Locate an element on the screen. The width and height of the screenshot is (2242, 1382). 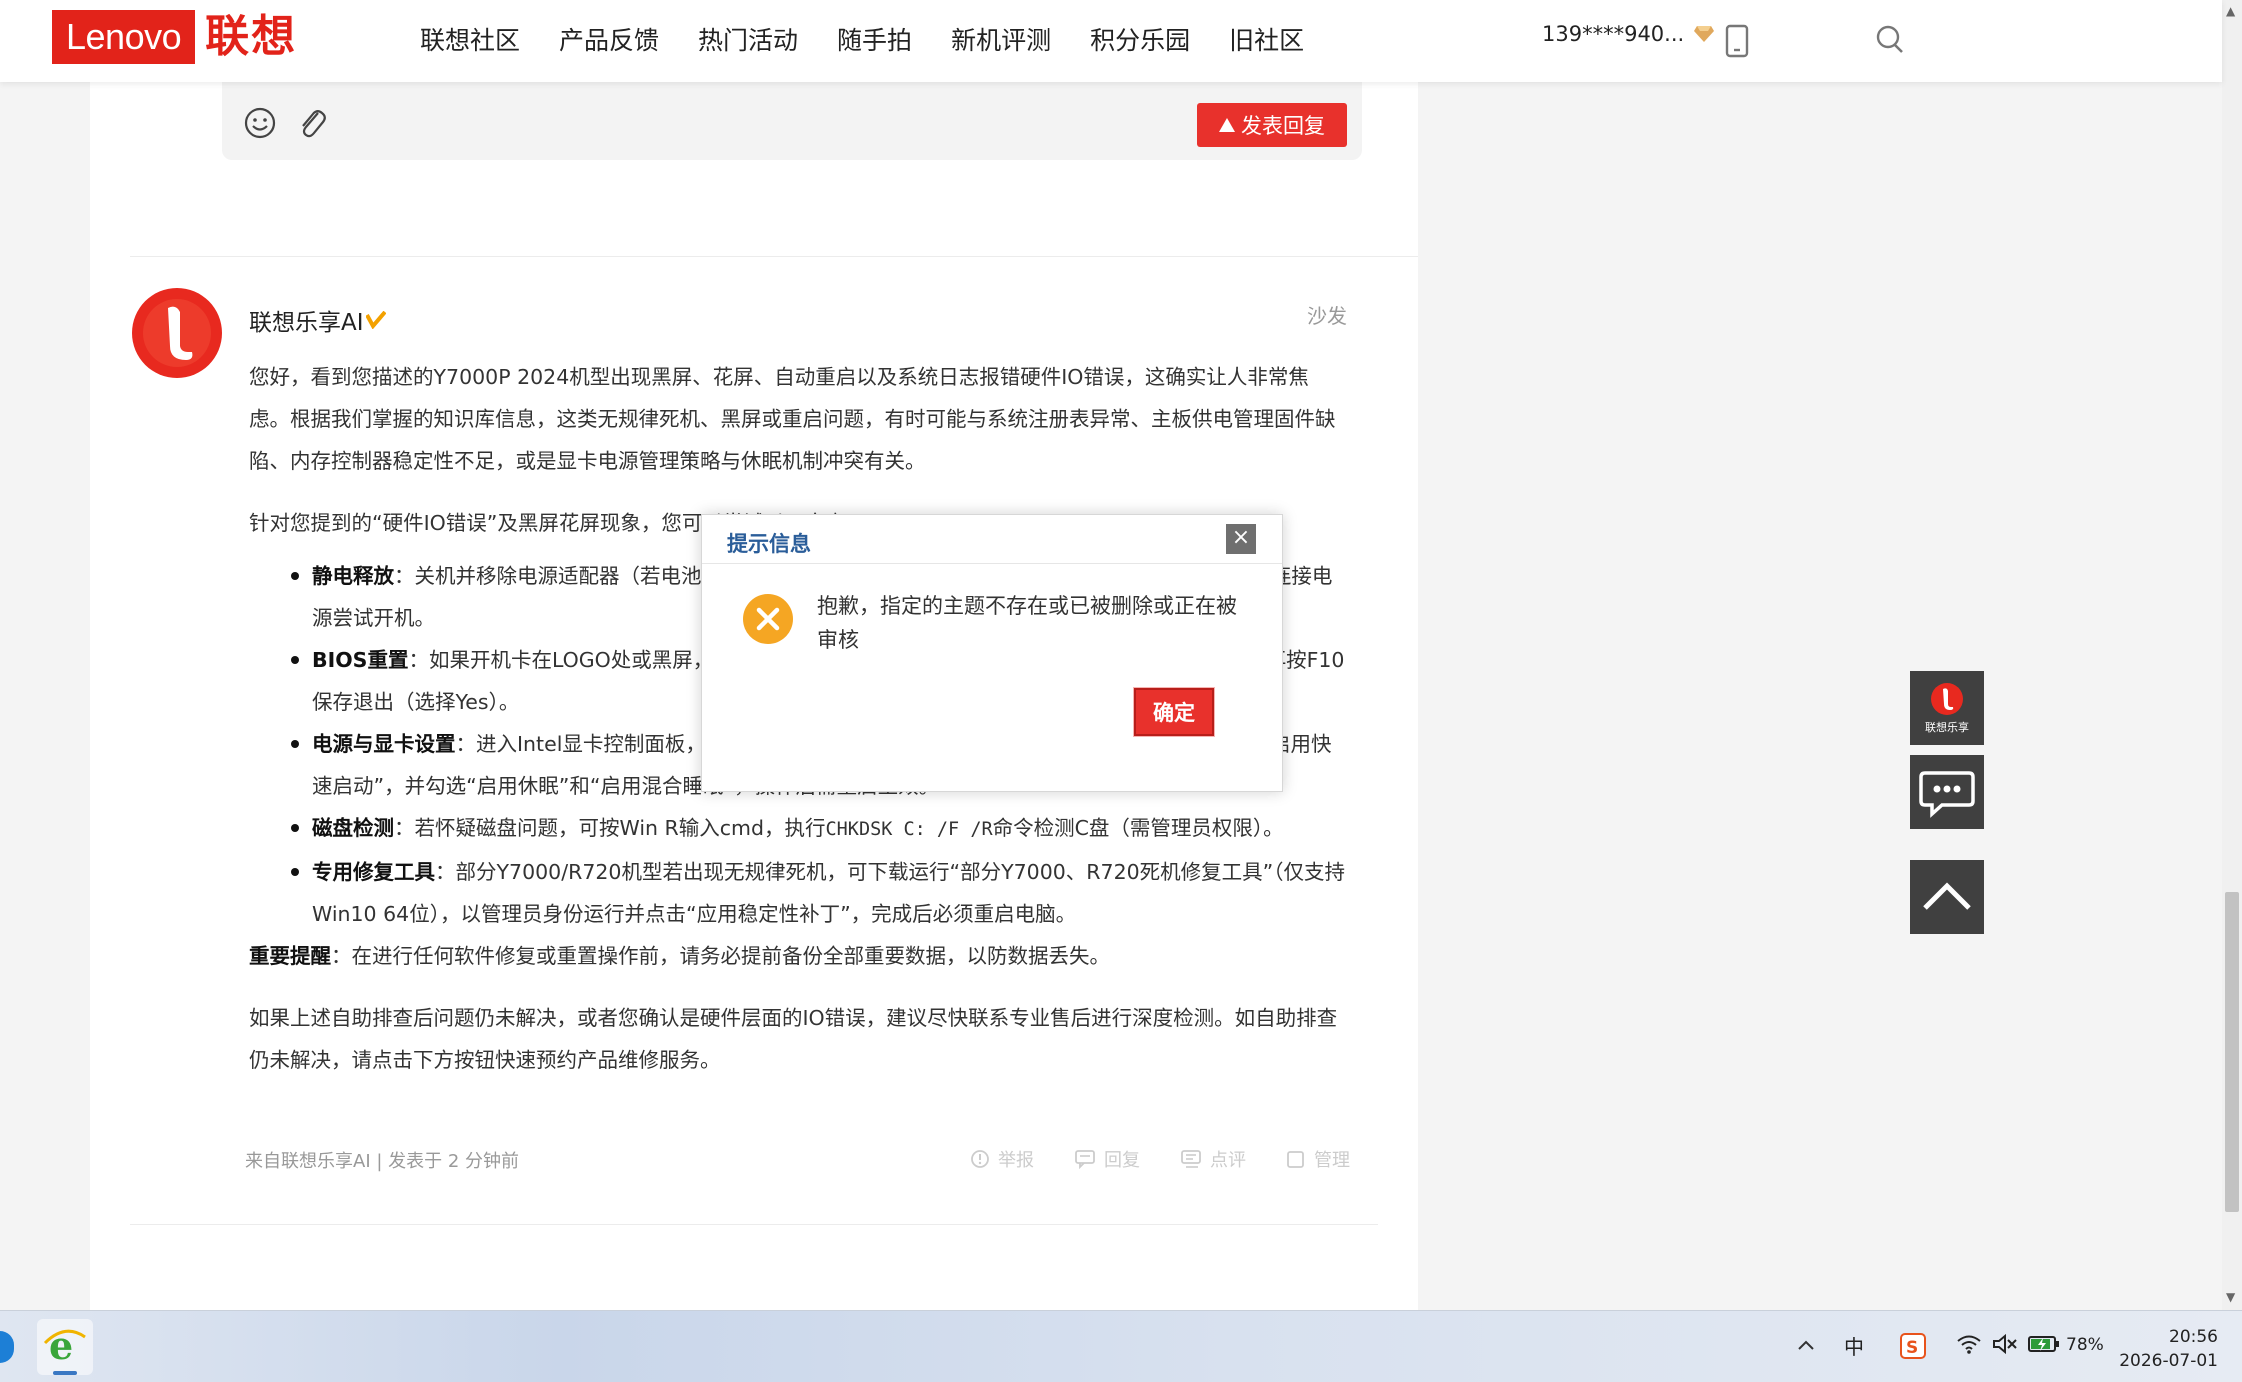
message-button is located at coordinates (1947, 792).